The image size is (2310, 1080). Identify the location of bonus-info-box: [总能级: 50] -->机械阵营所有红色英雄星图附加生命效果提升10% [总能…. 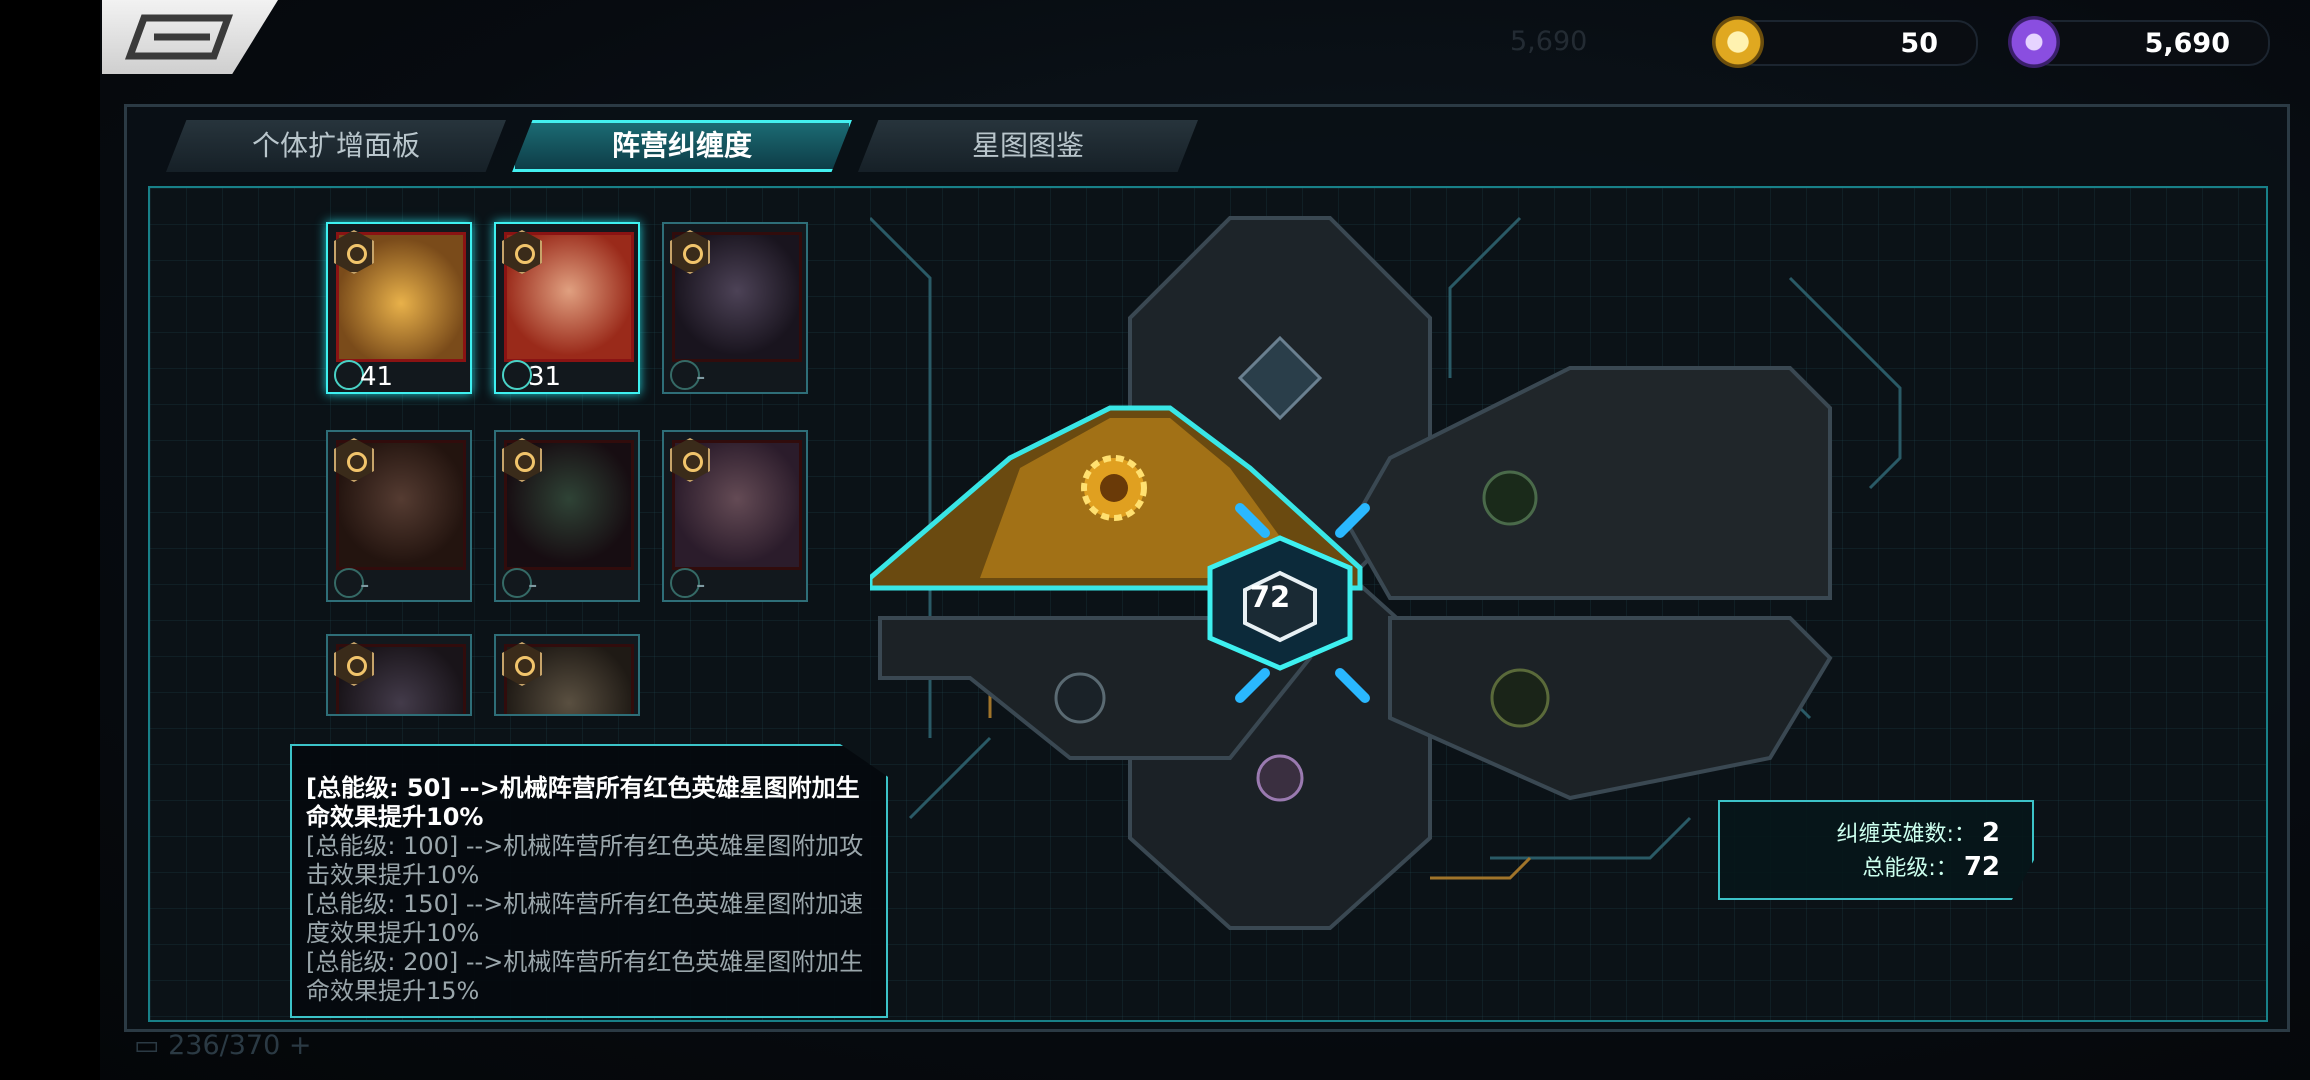
(589, 881).